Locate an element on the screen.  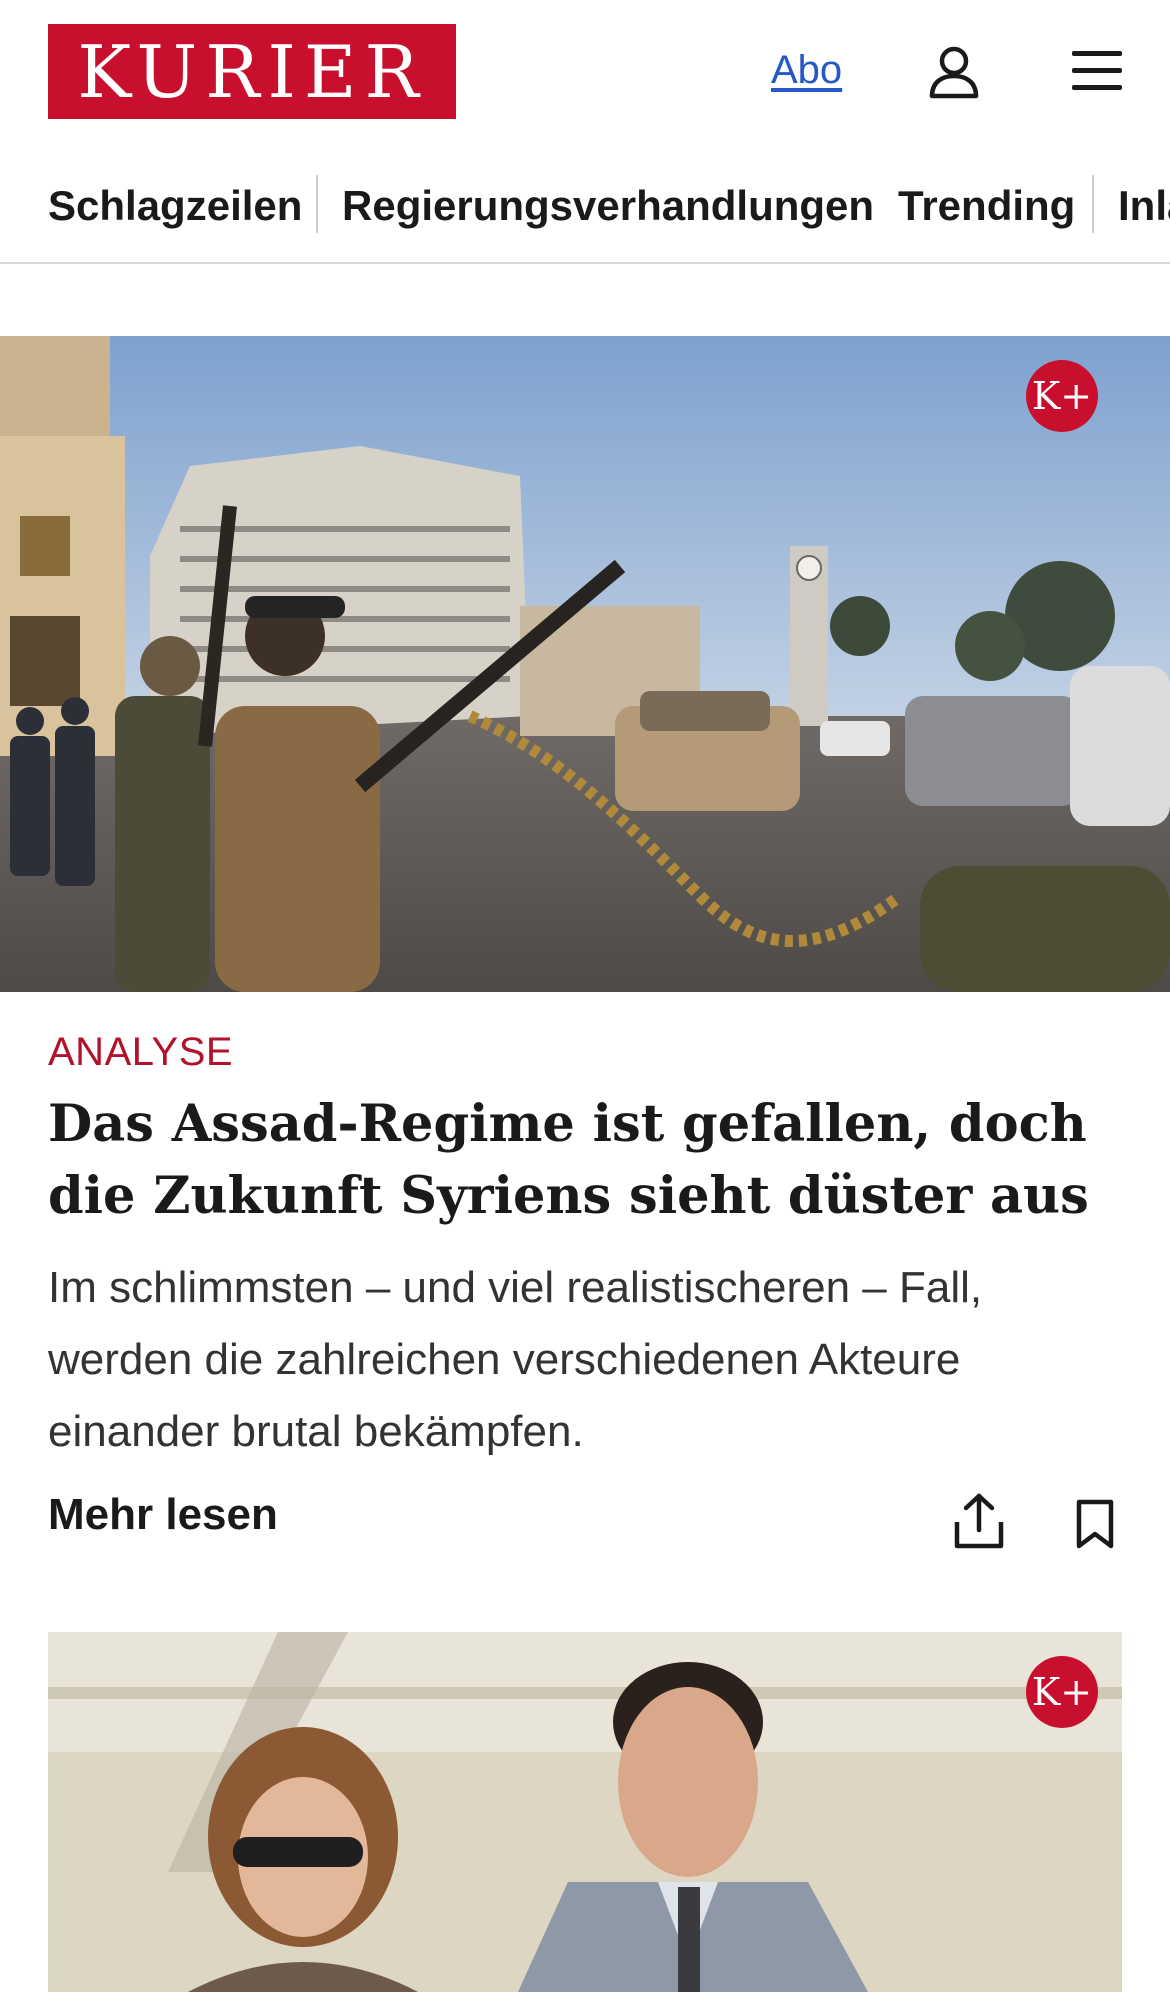
logo-text: KURIER is located at coordinates (252, 71).